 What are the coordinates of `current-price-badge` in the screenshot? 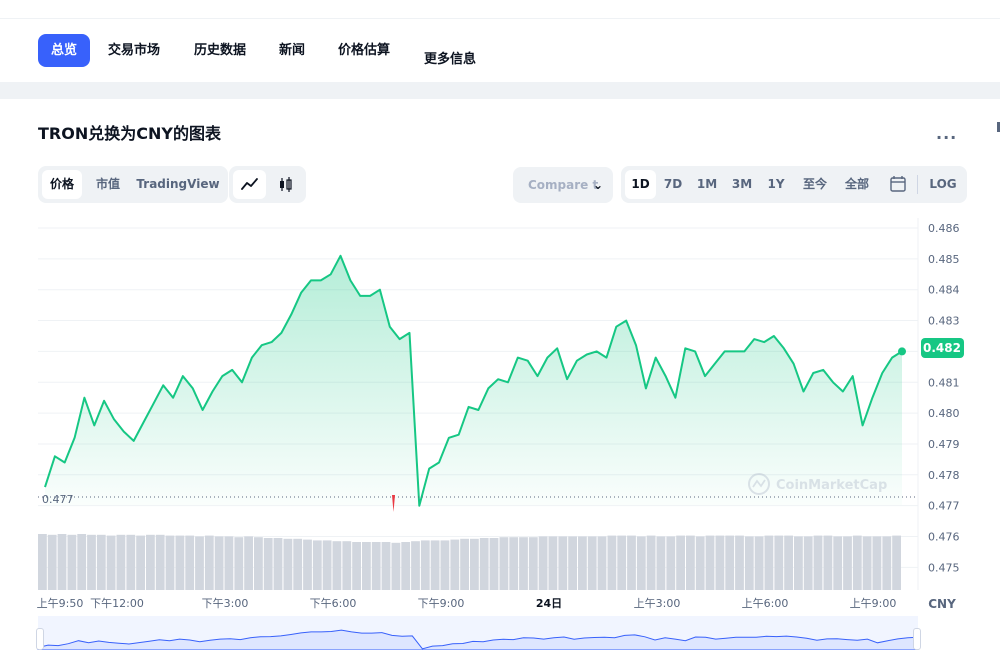 It's located at (942, 348).